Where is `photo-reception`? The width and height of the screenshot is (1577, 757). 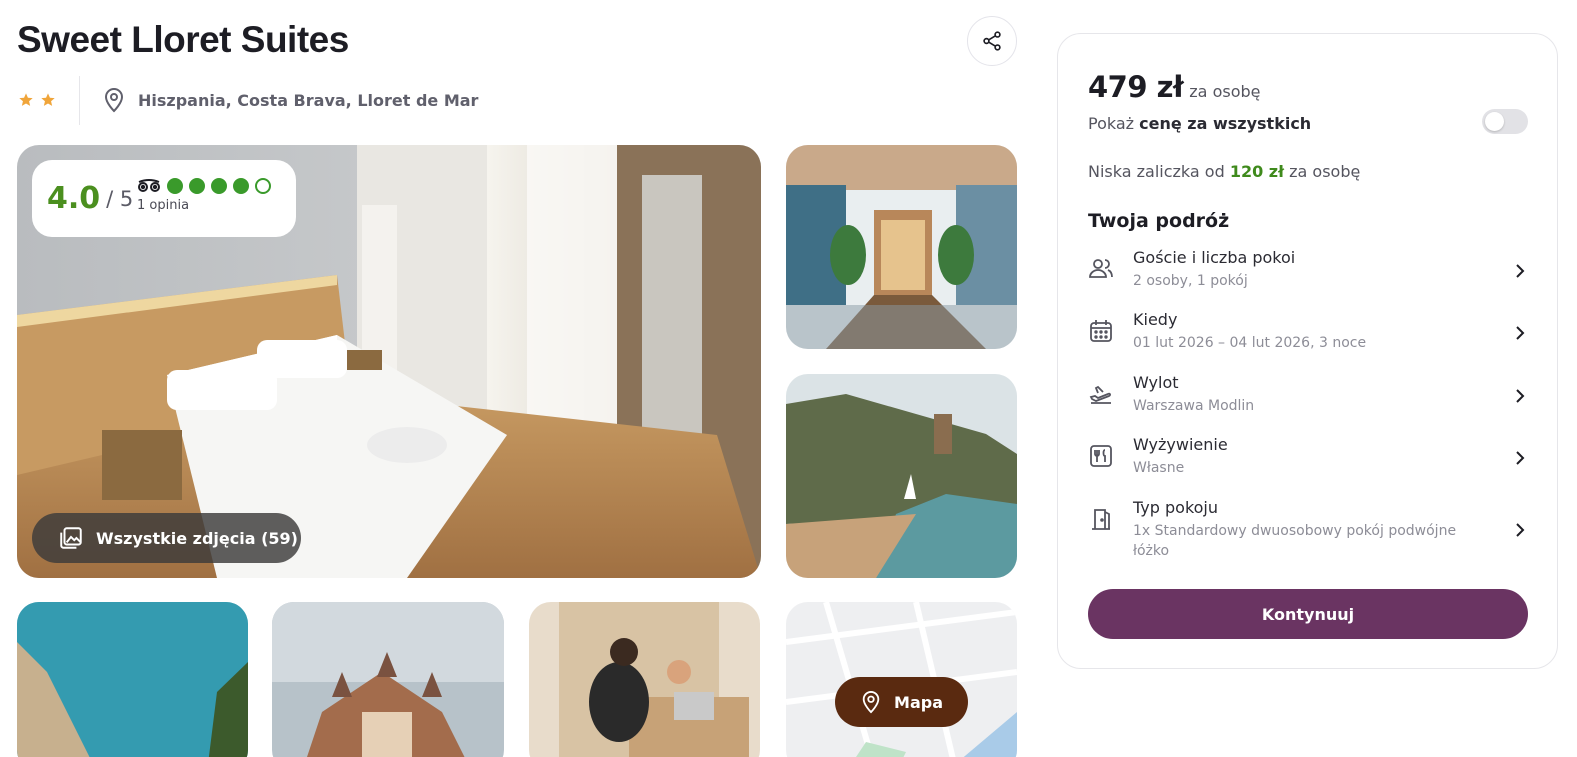
photo-reception is located at coordinates (644, 679).